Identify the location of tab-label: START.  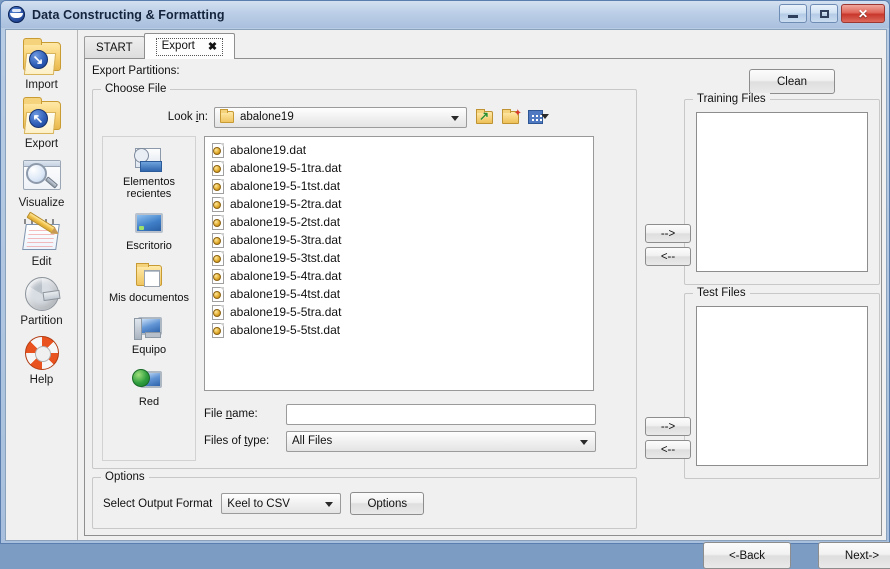
(114, 48).